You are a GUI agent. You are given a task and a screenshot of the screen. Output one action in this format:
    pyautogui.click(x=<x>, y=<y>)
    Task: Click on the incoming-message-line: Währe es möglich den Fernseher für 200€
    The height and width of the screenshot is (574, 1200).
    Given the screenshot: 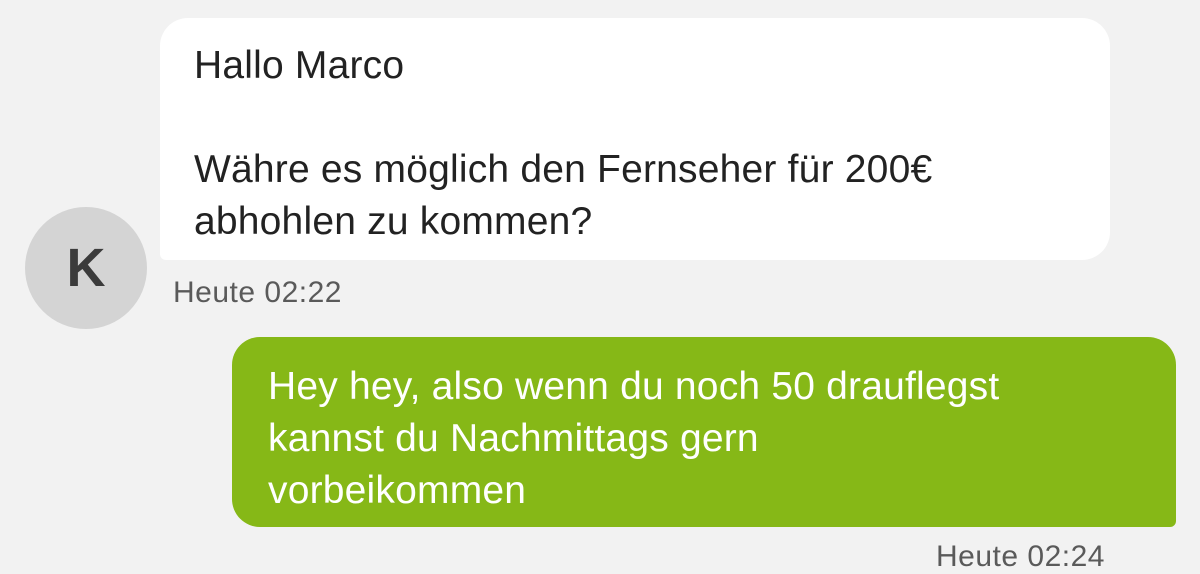 What is the action you would take?
    pyautogui.click(x=563, y=169)
    